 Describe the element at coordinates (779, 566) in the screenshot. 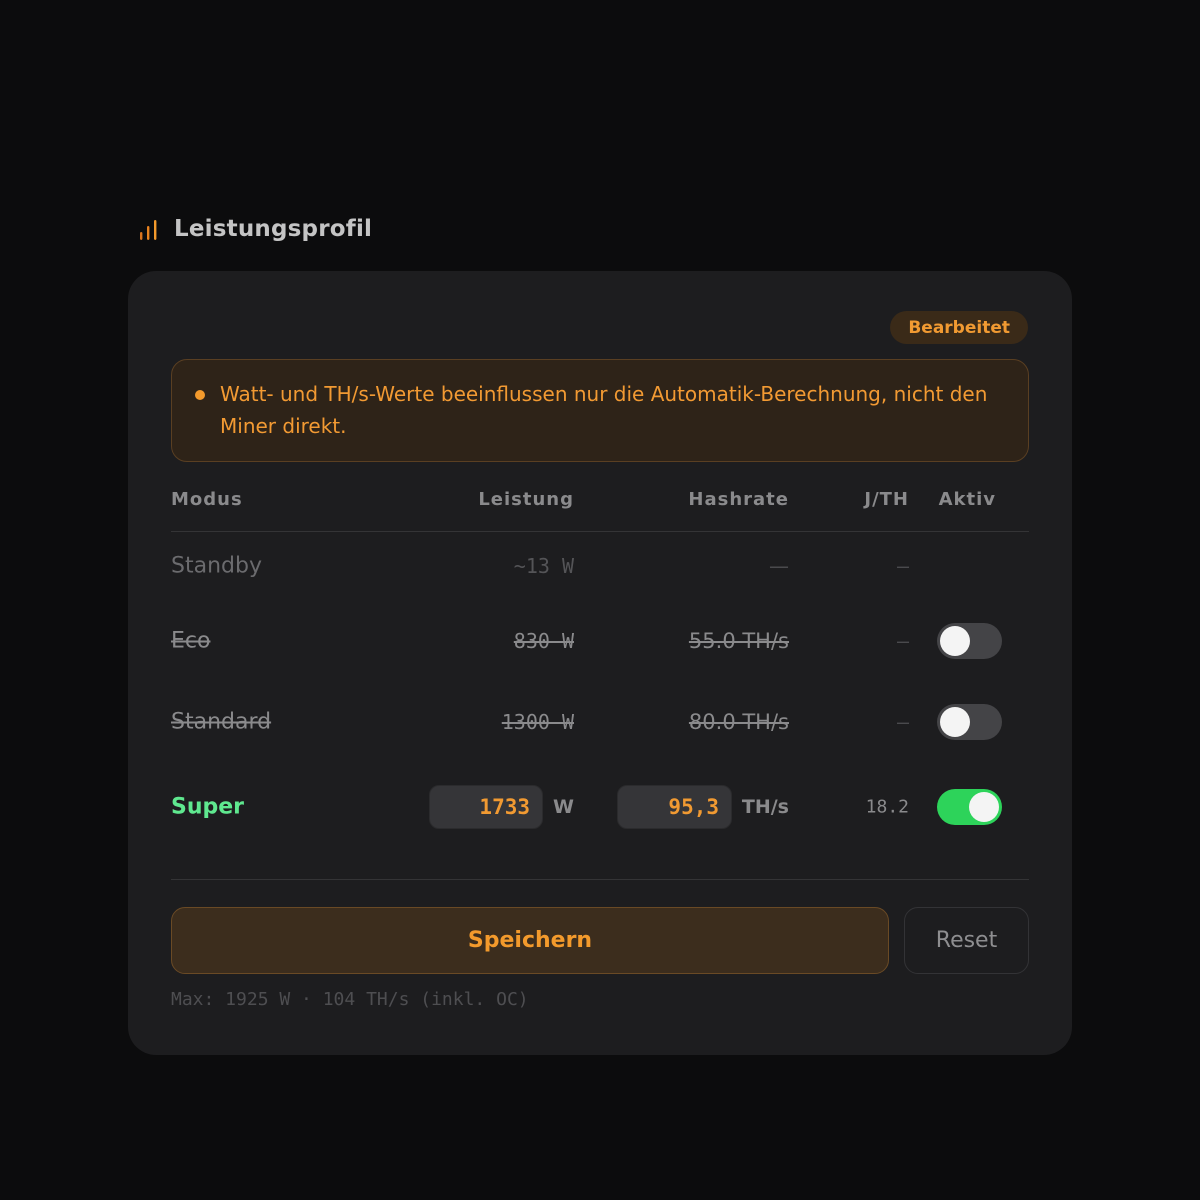

I see `hashrate-value: —` at that location.